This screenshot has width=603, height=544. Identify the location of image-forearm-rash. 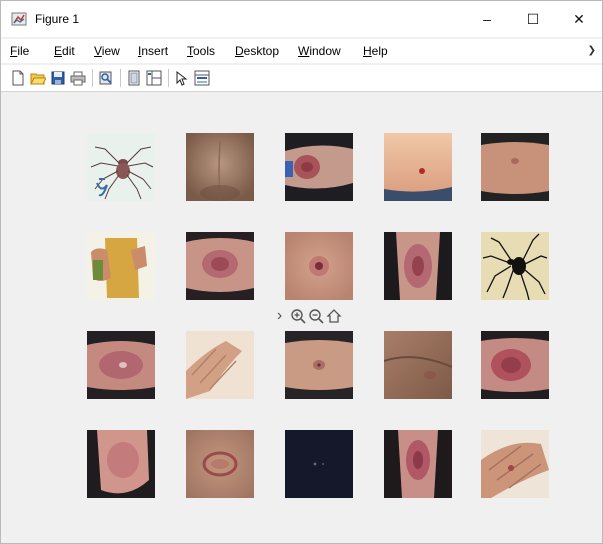
(121, 365).